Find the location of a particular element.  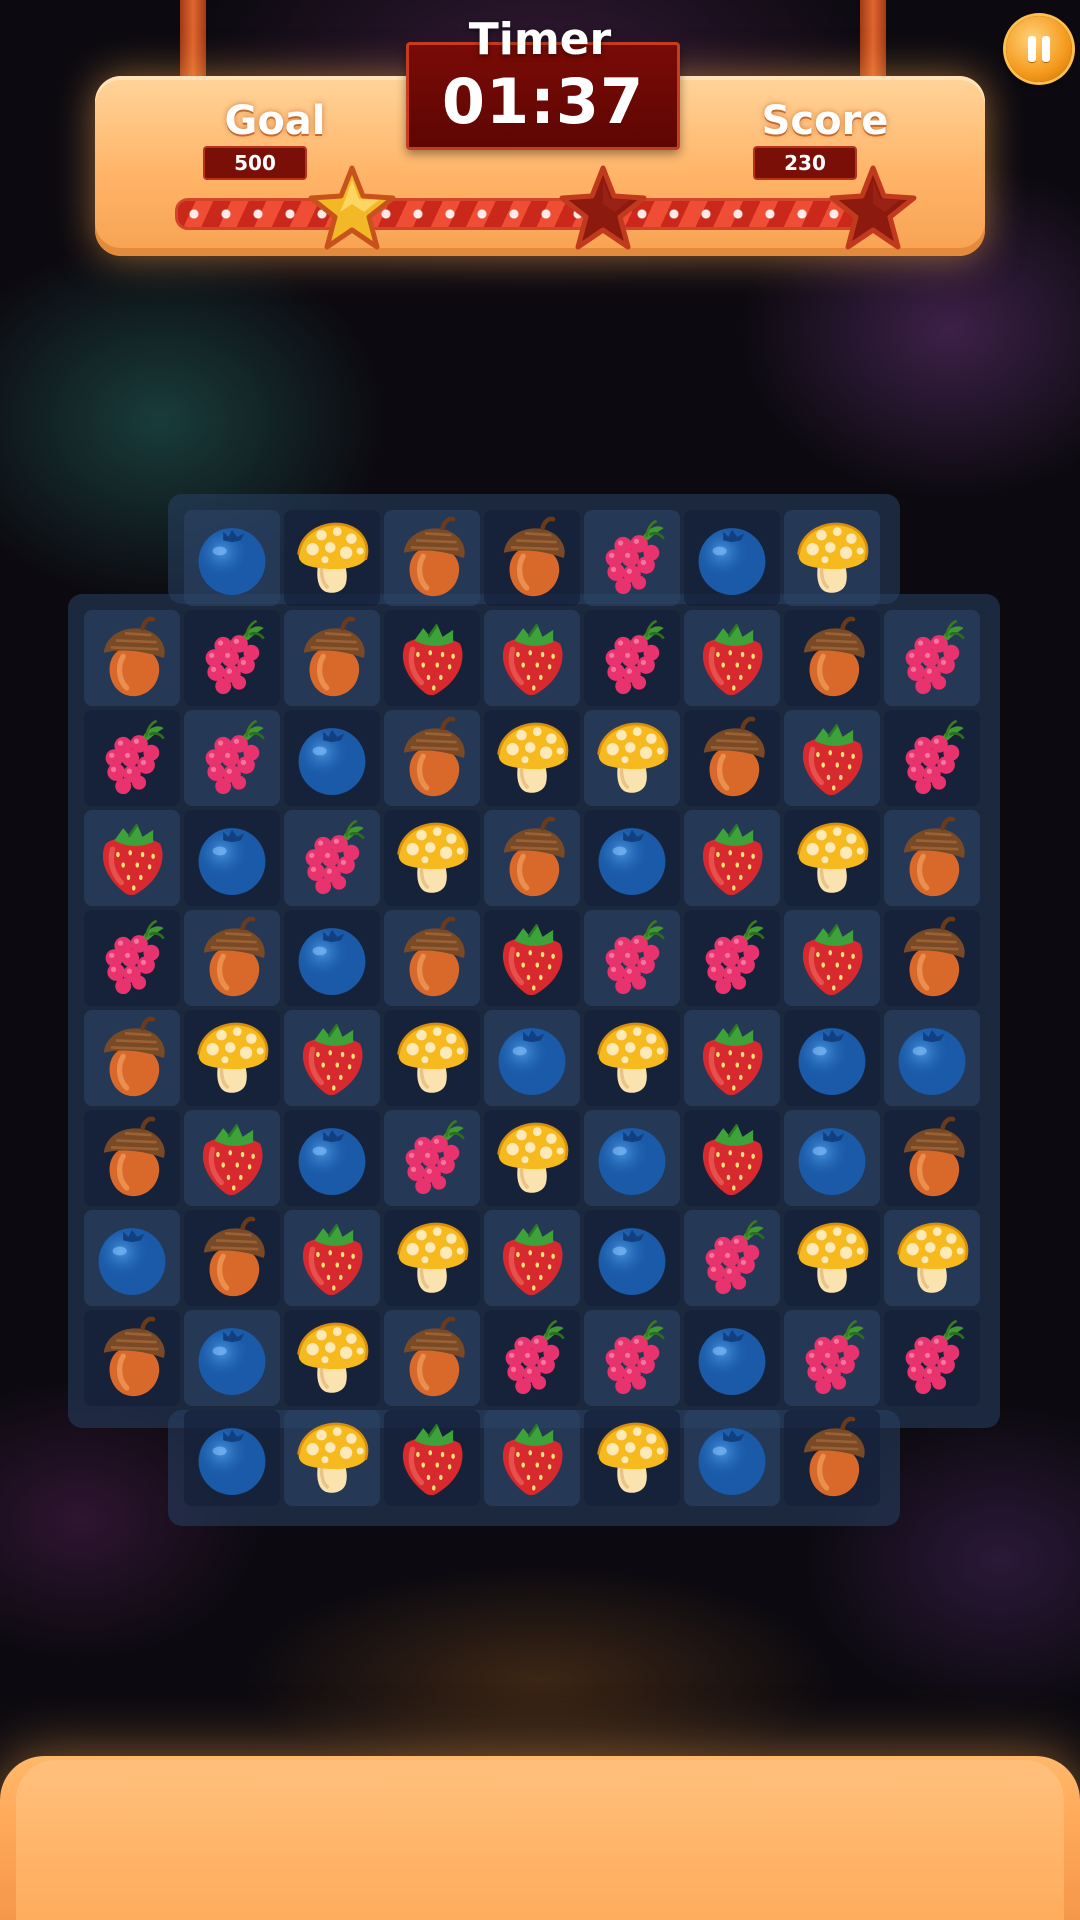

bottom-panel is located at coordinates (540, 1838).